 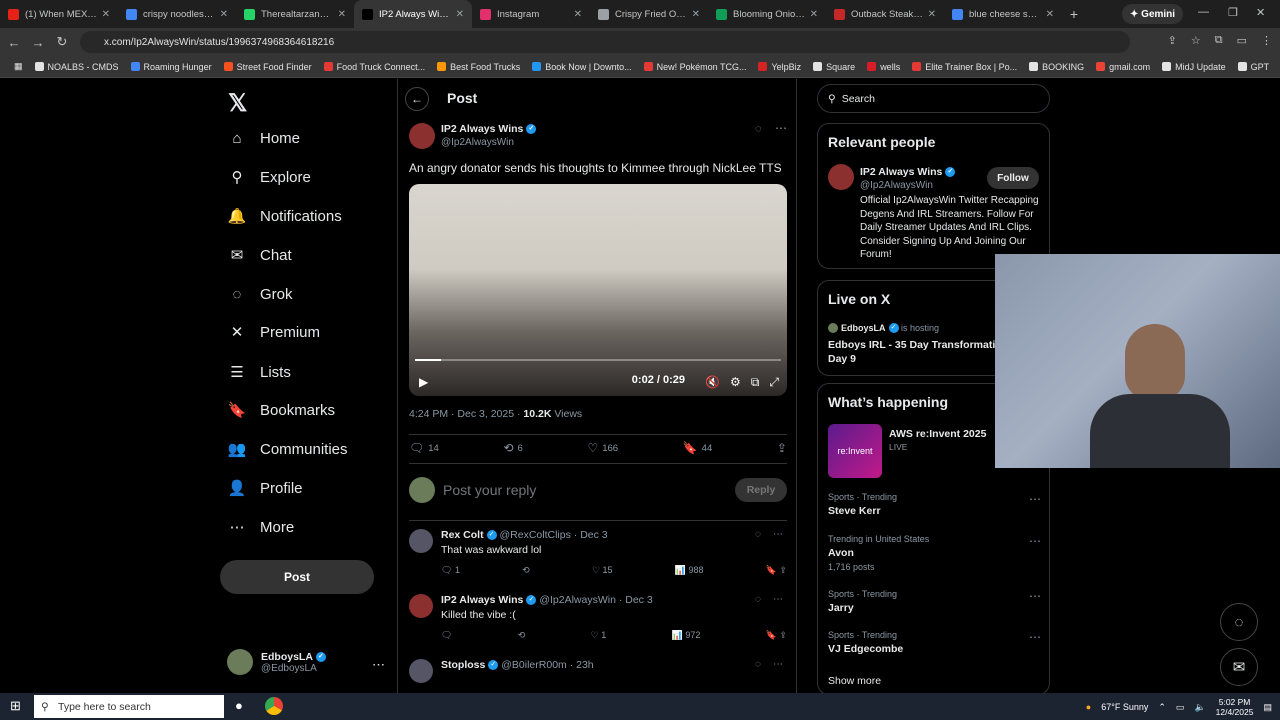 What do you see at coordinates (1235, 707) in the screenshot?
I see `clock: 5:02 PM 12/4/2025` at bounding box center [1235, 707].